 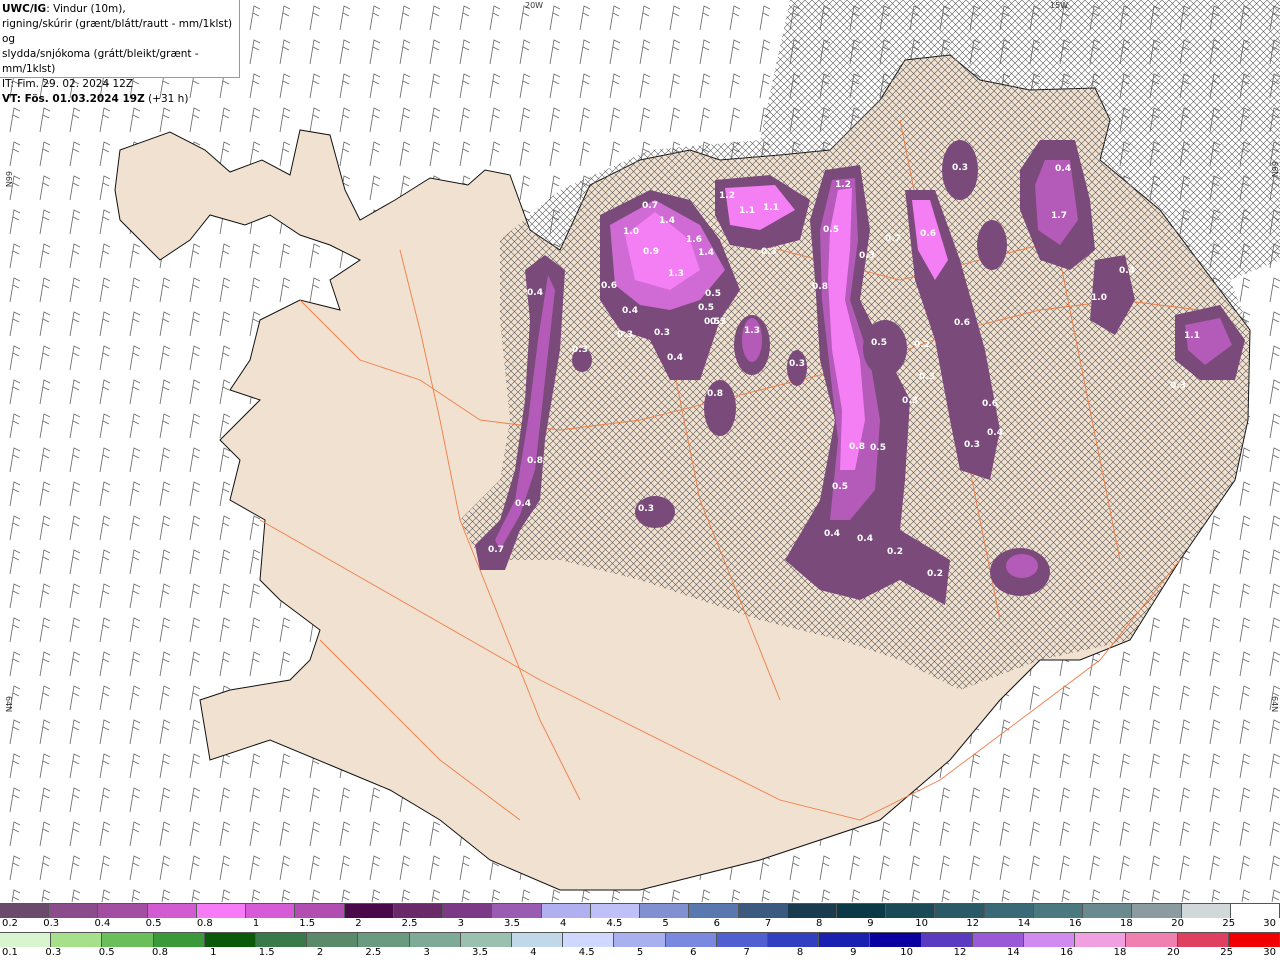 I want to click on desc-line-1: : Vindur (10m),, so click(x=86, y=9).